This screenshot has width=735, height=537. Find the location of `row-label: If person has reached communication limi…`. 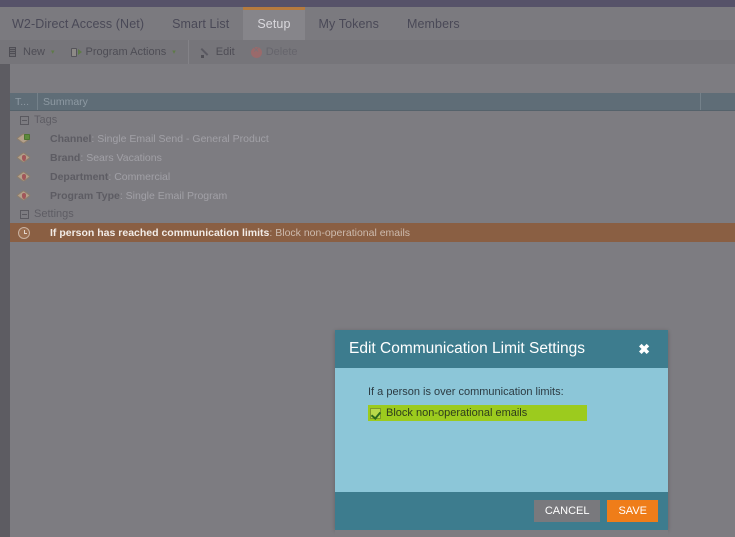

row-label: If person has reached communication limi… is located at coordinates (160, 232).